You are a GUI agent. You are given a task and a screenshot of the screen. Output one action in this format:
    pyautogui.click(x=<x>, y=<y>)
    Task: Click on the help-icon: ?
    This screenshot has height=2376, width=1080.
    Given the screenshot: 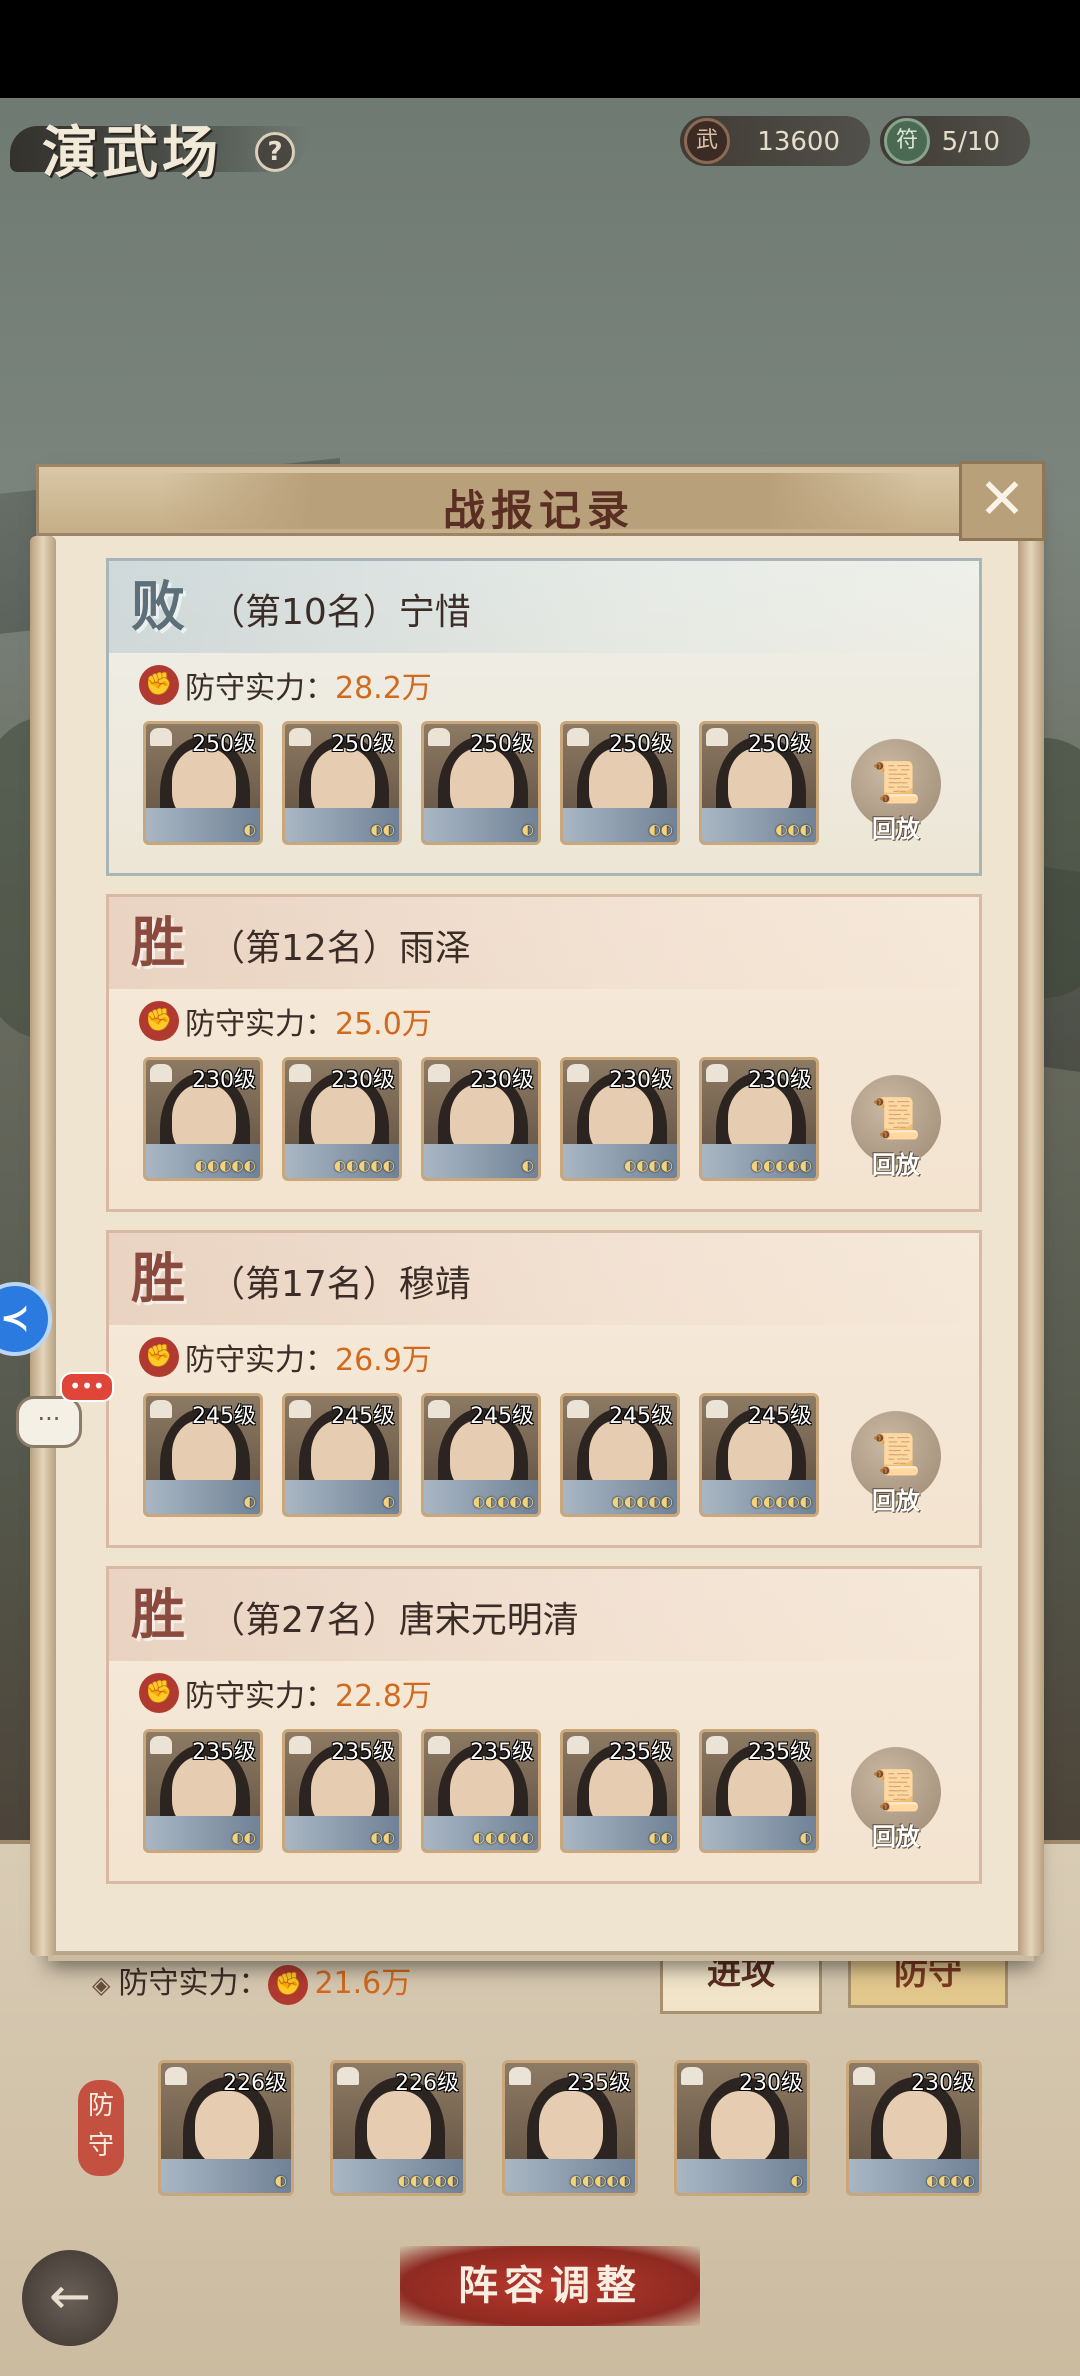 What is the action you would take?
    pyautogui.click(x=275, y=152)
    